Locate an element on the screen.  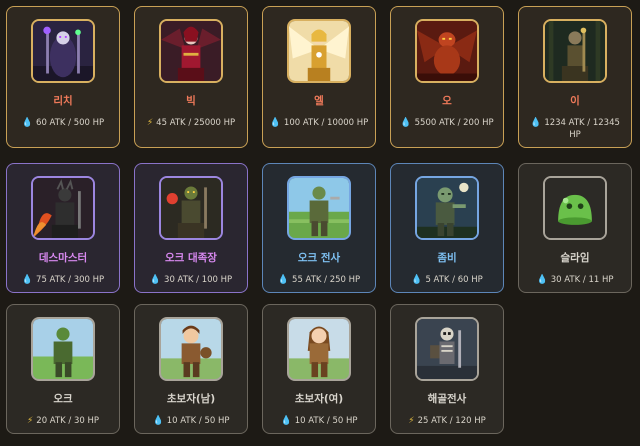
character-name: 리치 is located at coordinates (63, 101).